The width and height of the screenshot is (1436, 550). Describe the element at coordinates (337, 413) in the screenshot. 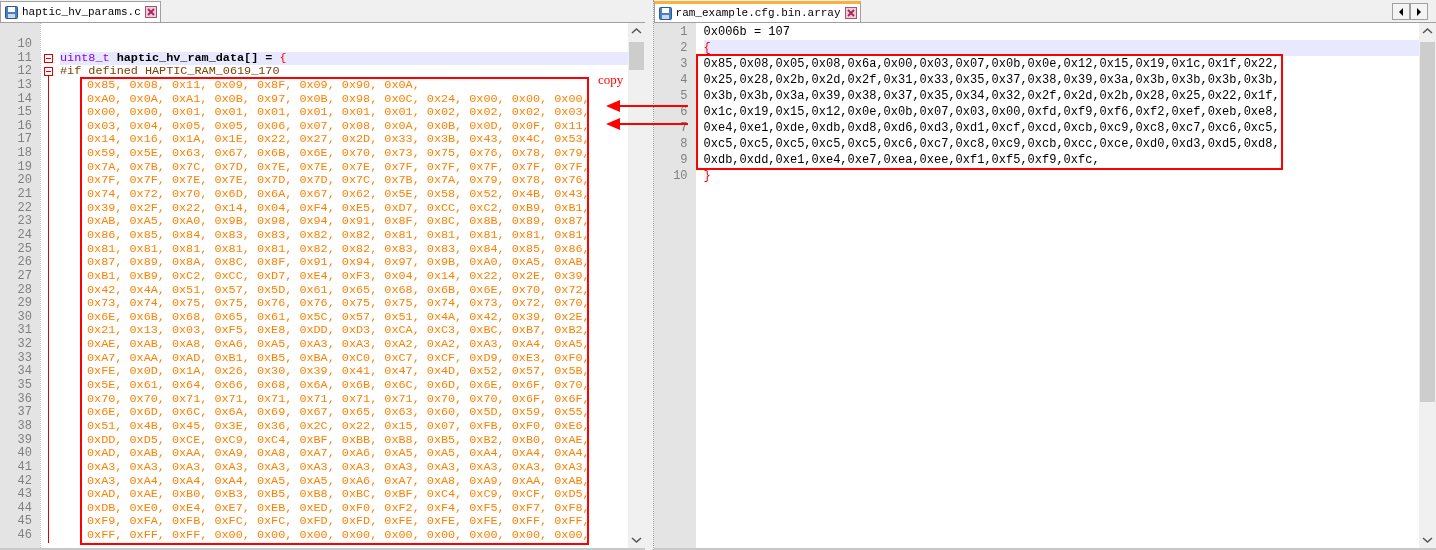

I see `hex-line: 0x6E, 0x6D, 0x6C, 0x6A, 0x69, 0x67, 0x65, 0x63, 0x60, 0x5D, 0x59, 0x55,` at that location.